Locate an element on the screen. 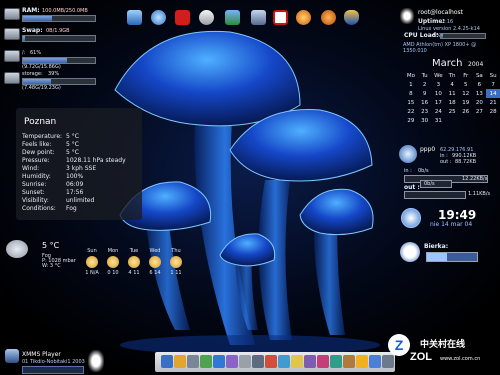  weather-key: Humidity: is located at coordinates (36, 176).